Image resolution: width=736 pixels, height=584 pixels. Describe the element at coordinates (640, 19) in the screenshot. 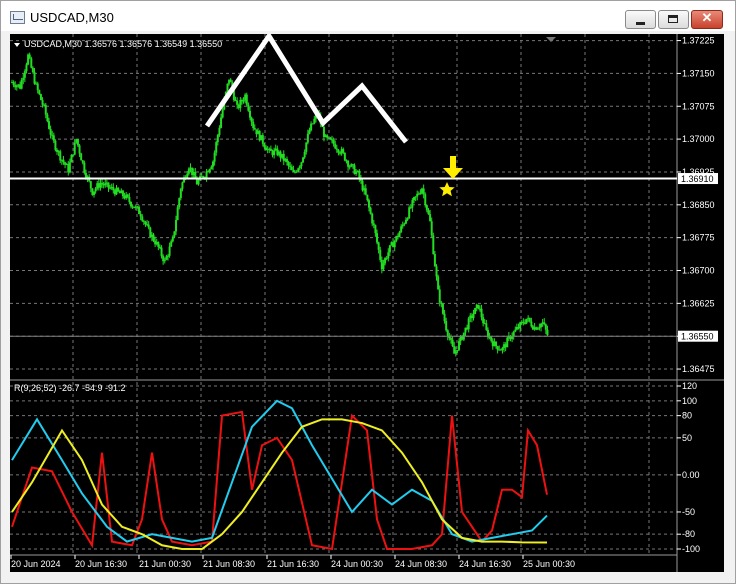

I see `minimize-button` at that location.